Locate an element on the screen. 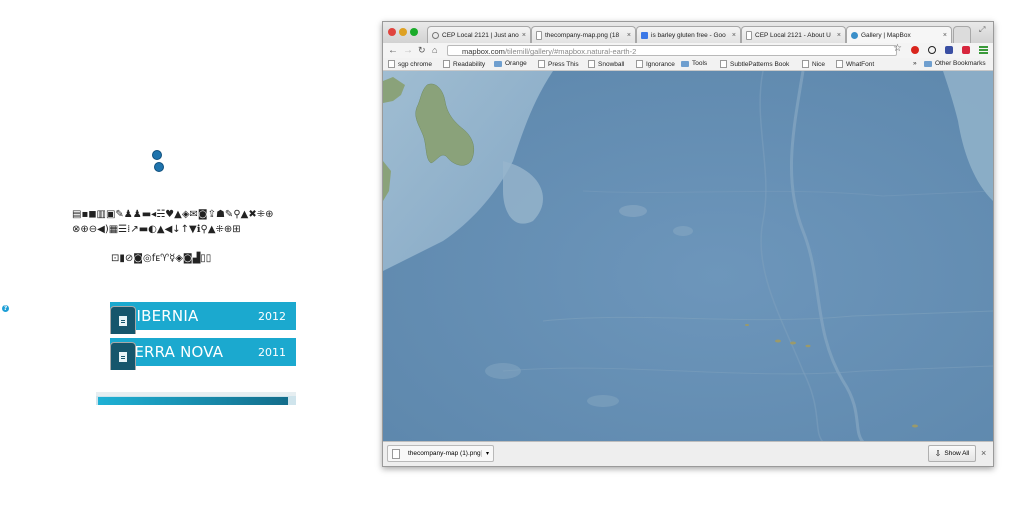  download-shelf: thecompany-map (1).png ▾ ⇩ Show All × is located at coordinates (688, 453).